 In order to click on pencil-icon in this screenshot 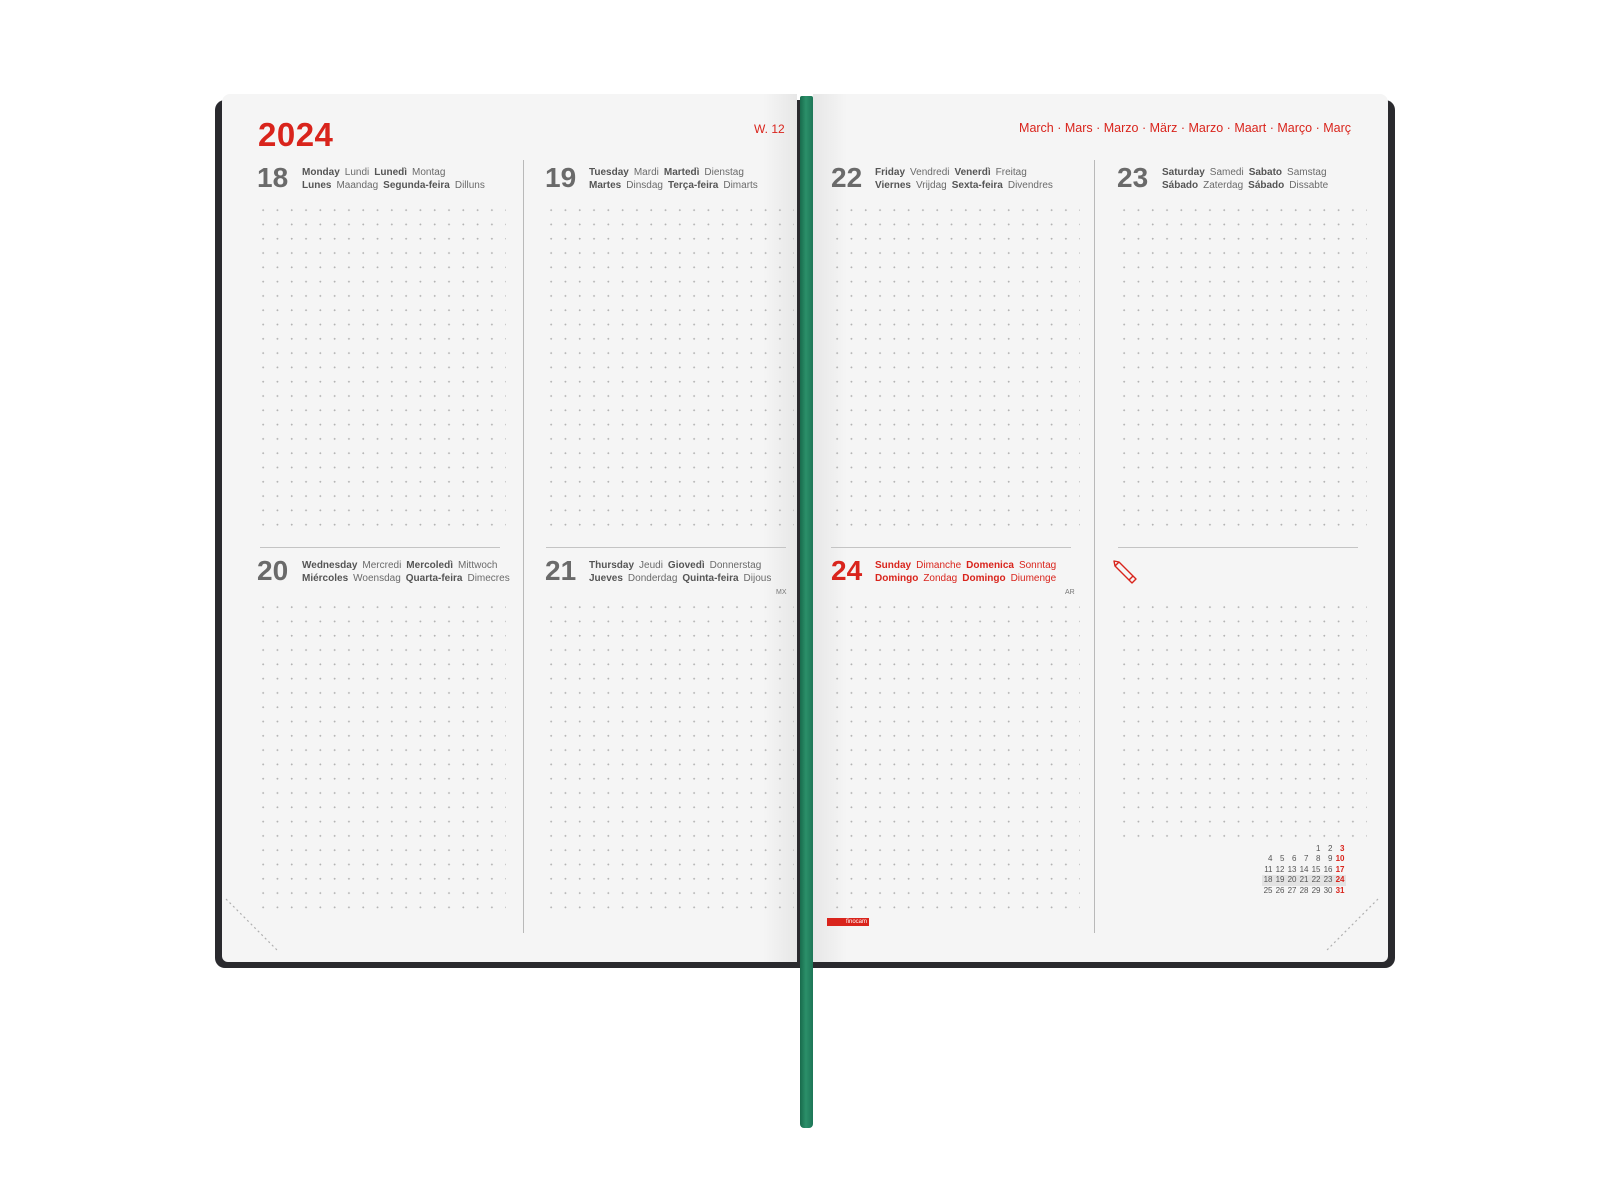, I will do `click(1125, 572)`.